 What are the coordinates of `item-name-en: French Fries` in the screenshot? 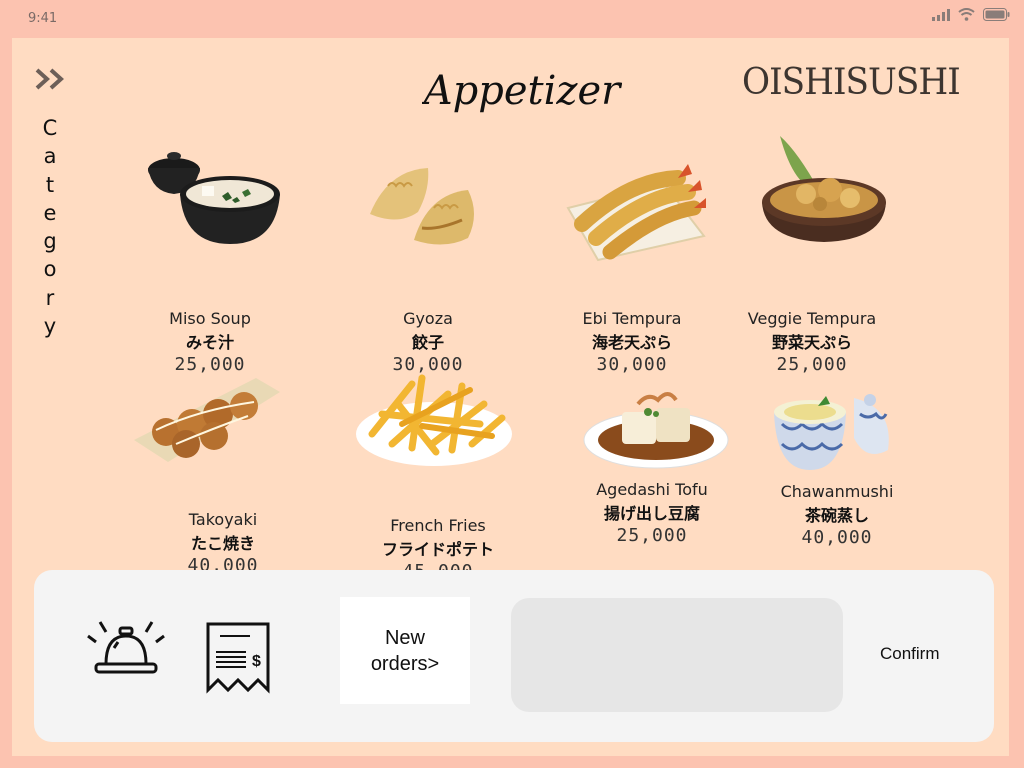 It's located at (438, 525).